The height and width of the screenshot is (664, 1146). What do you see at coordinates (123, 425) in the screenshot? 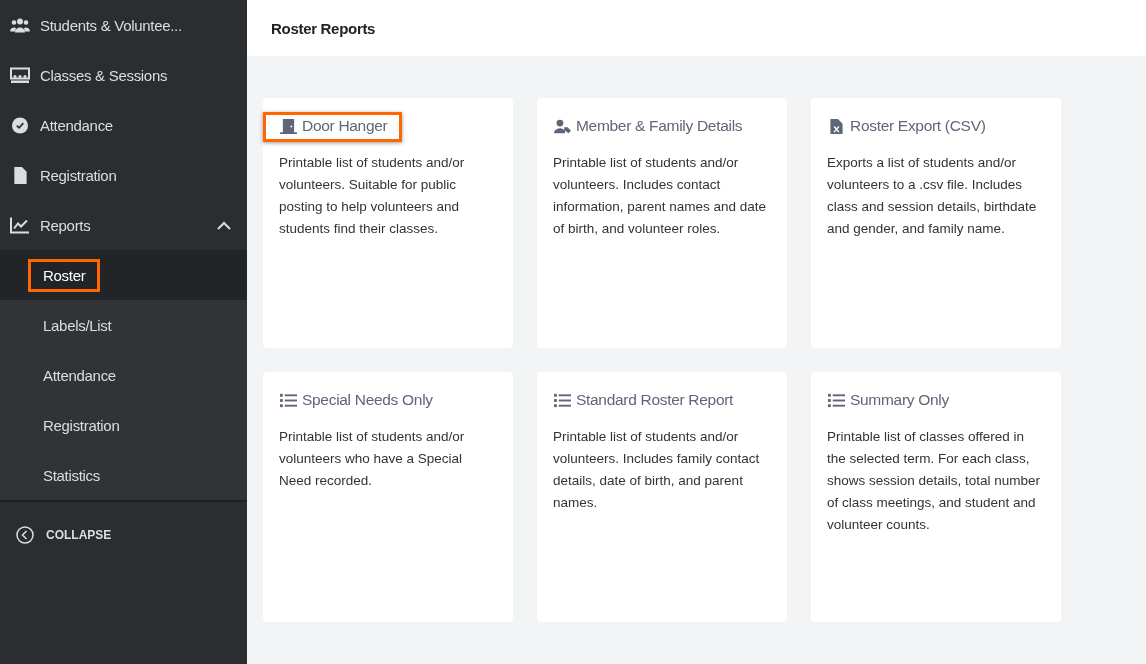
I see `submenu-item: Registration` at bounding box center [123, 425].